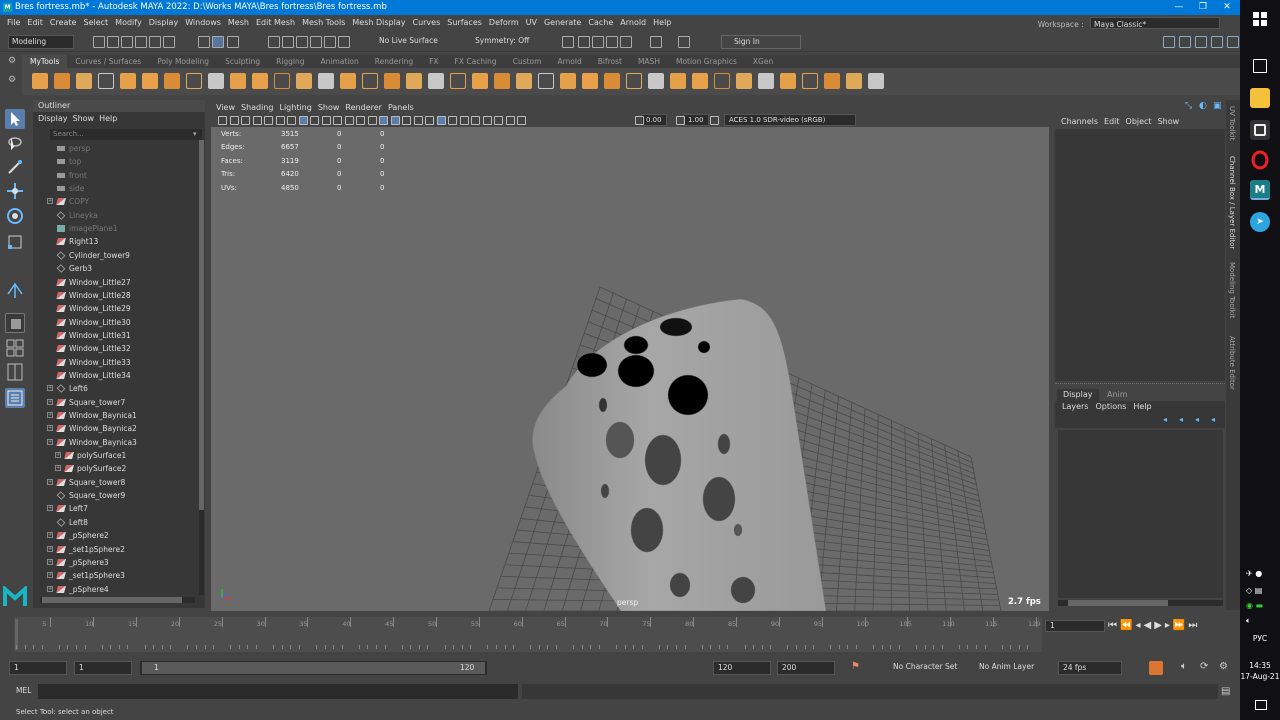 Image resolution: width=1280 pixels, height=720 pixels. Describe the element at coordinates (383, 120) in the screenshot. I see `smooth-shade-icon` at that location.